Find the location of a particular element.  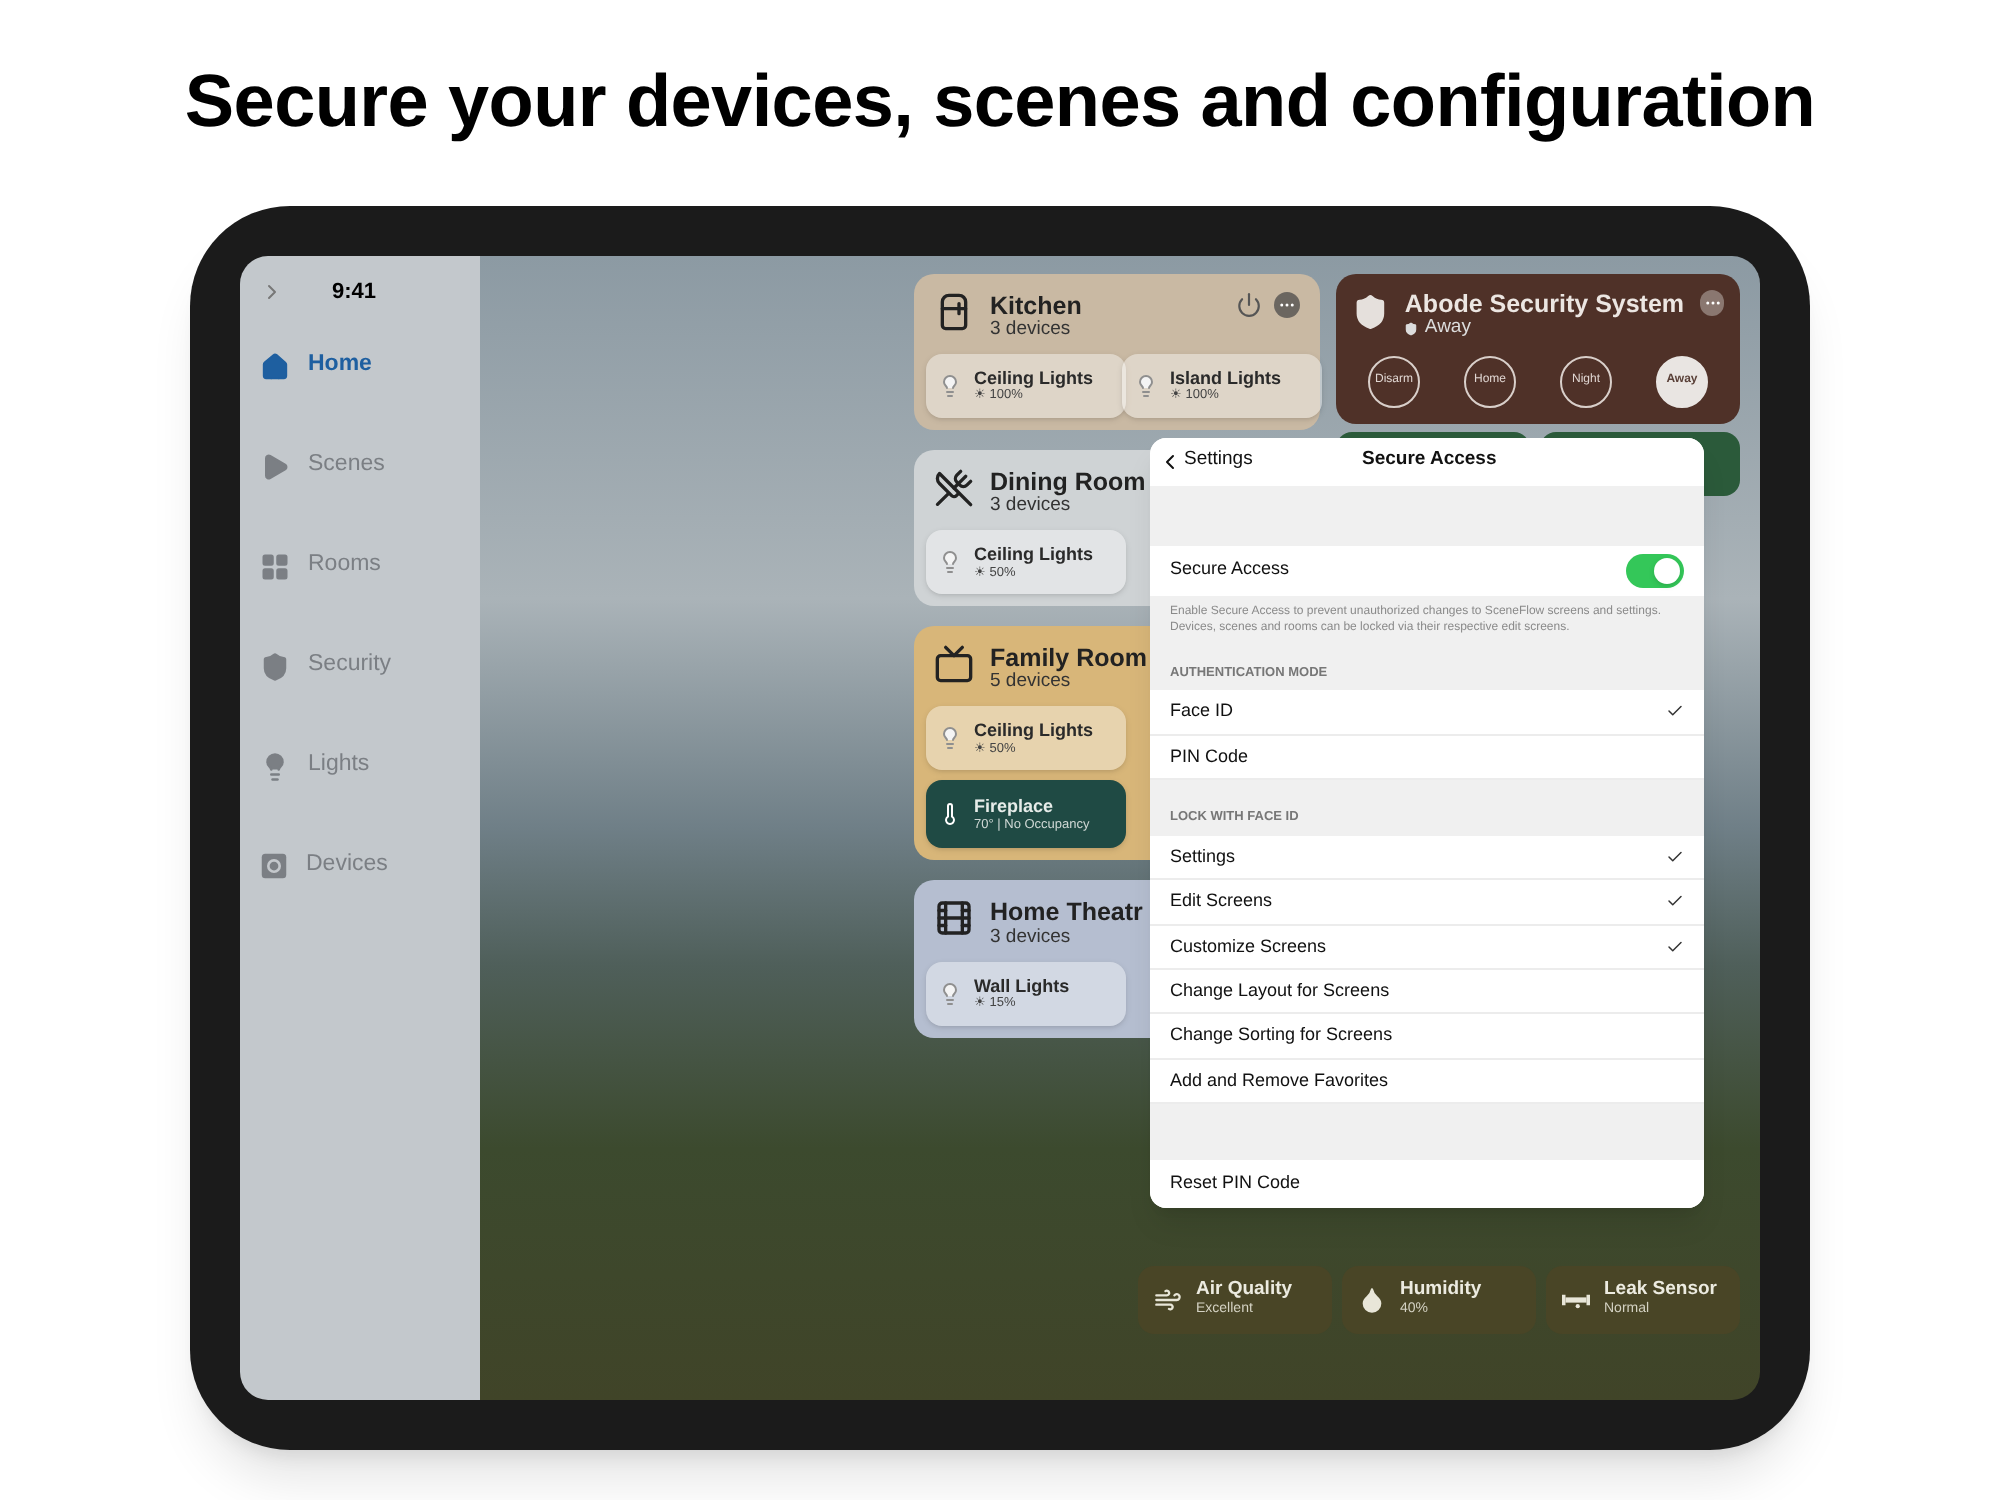

device-name: Island Lights is located at coordinates (1226, 377).